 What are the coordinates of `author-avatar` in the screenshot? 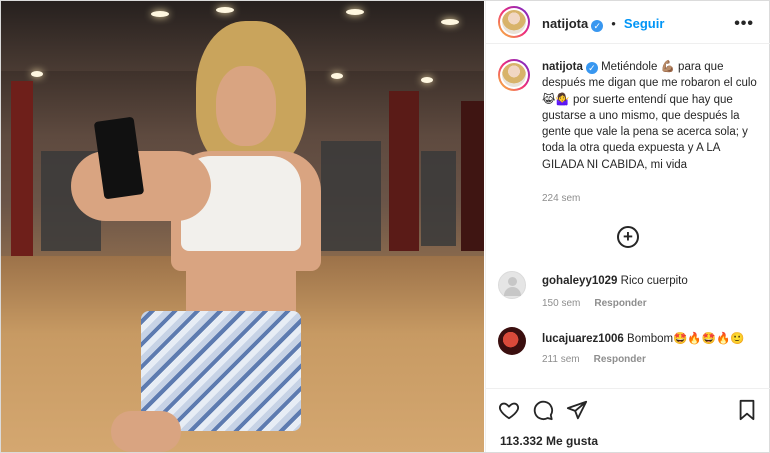 It's located at (514, 22).